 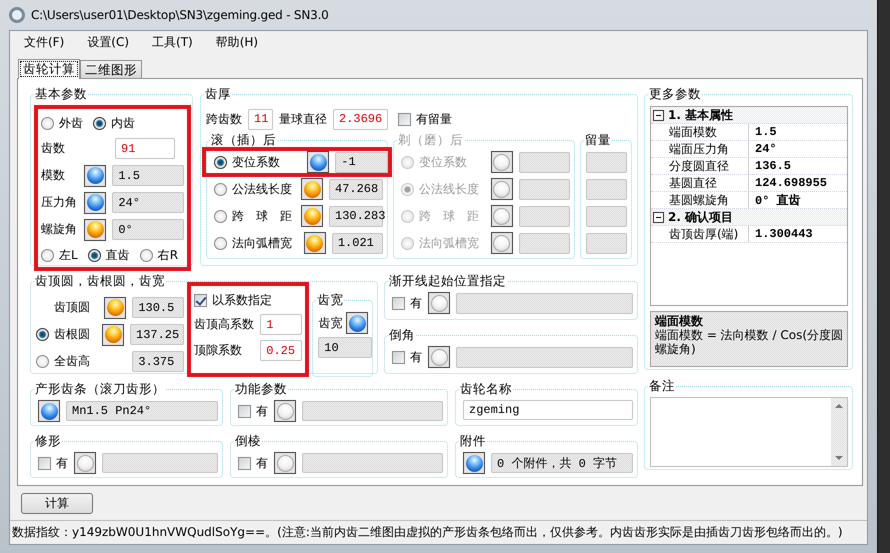 What do you see at coordinates (548, 410) in the screenshot?
I see `input-field: zgeming` at bounding box center [548, 410].